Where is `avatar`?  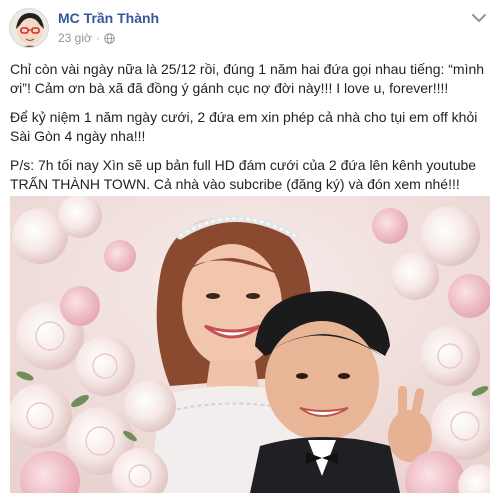
avatar is located at coordinates (29, 28).